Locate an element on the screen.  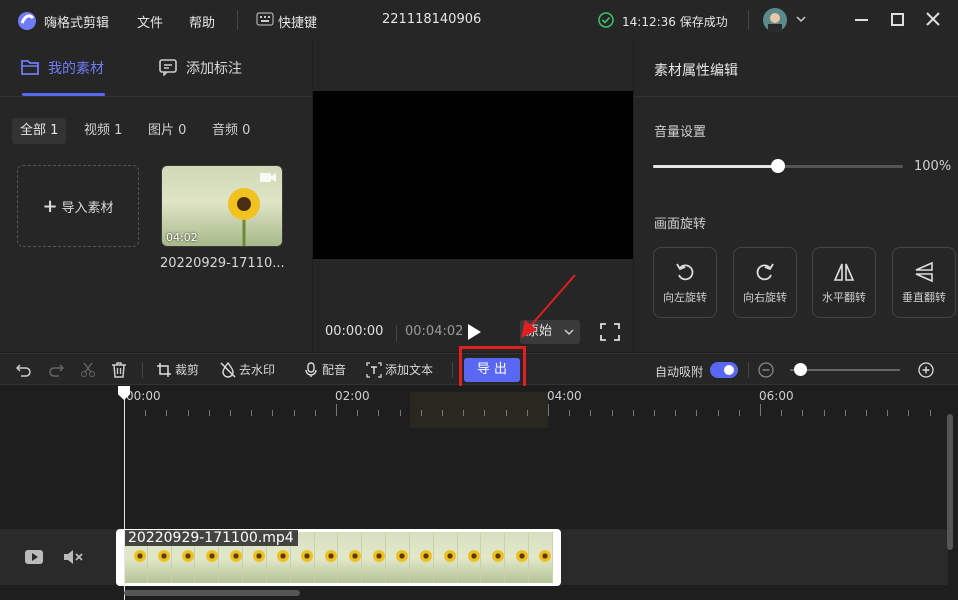
save-status: 14:12:36 保存成功 is located at coordinates (675, 22).